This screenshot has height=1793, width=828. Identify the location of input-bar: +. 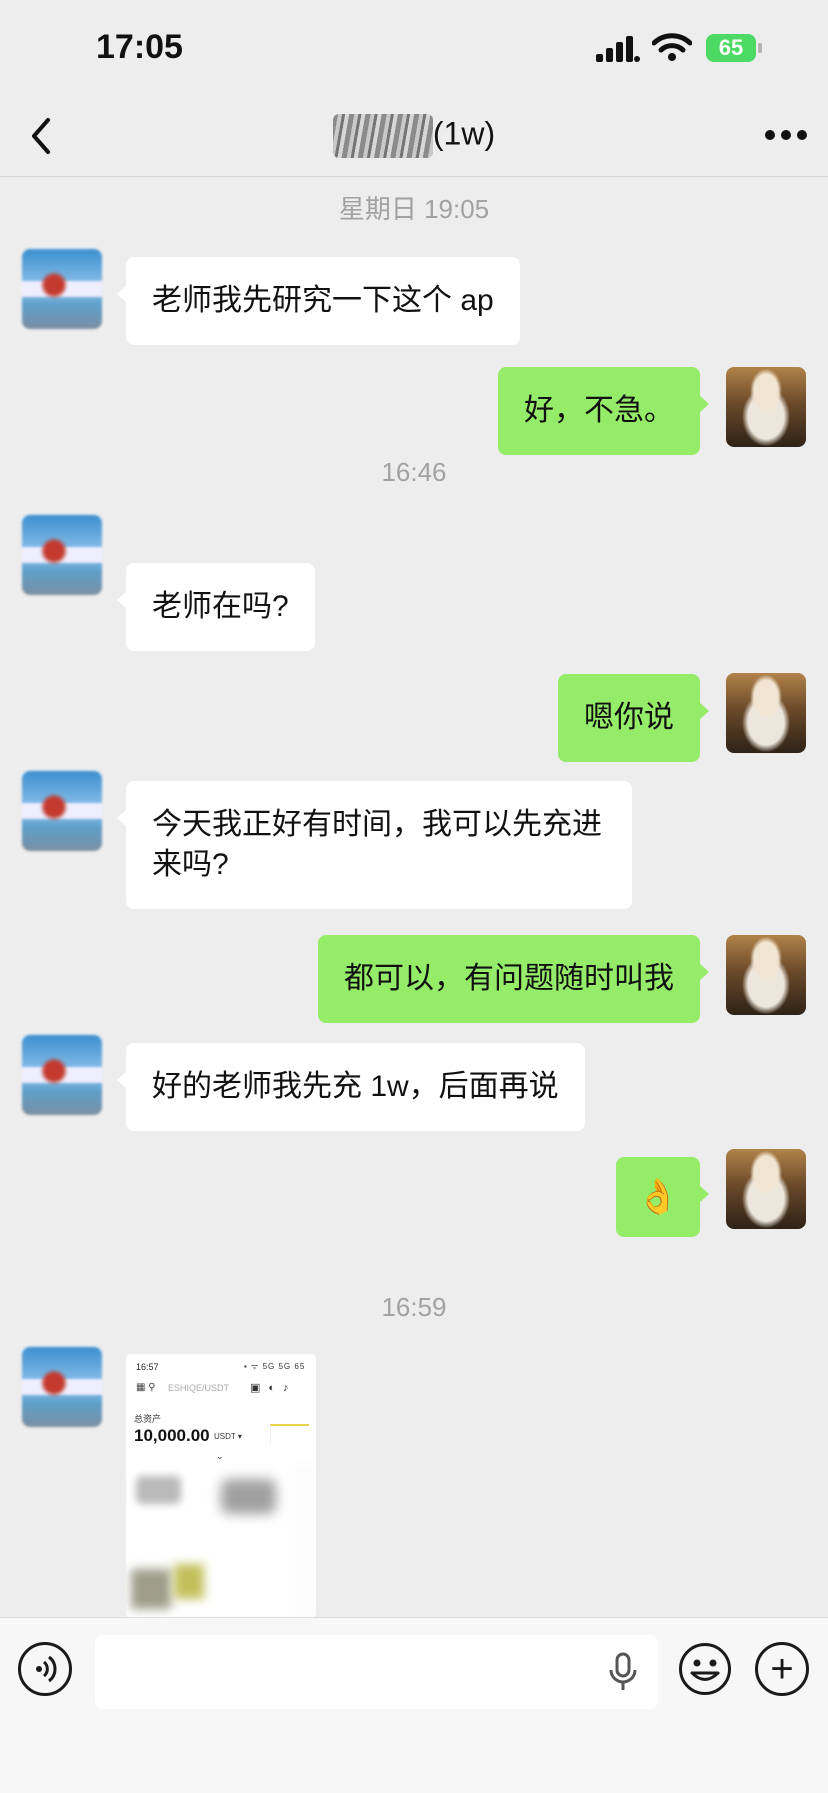
(414, 1705).